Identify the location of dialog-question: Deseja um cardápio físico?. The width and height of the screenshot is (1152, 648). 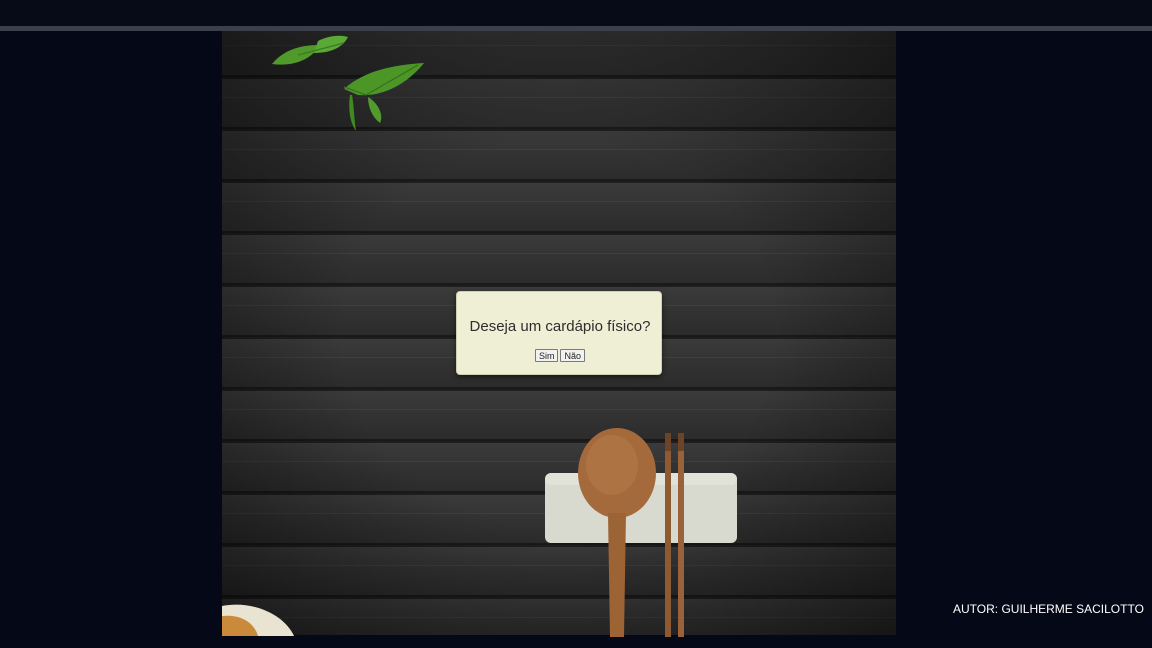
(560, 326).